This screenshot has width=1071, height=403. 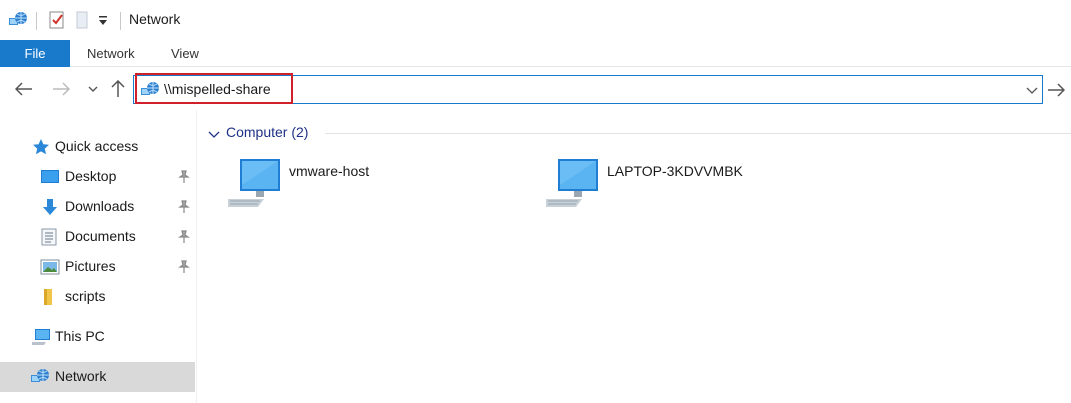 I want to click on address-bar: \\mispelled-share, so click(x=588, y=88).